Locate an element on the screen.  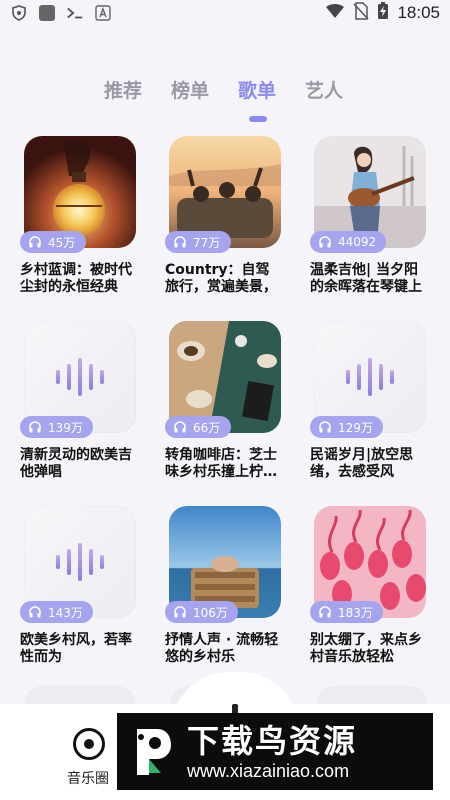
play-count-badge: 129万 is located at coordinates (346, 427).